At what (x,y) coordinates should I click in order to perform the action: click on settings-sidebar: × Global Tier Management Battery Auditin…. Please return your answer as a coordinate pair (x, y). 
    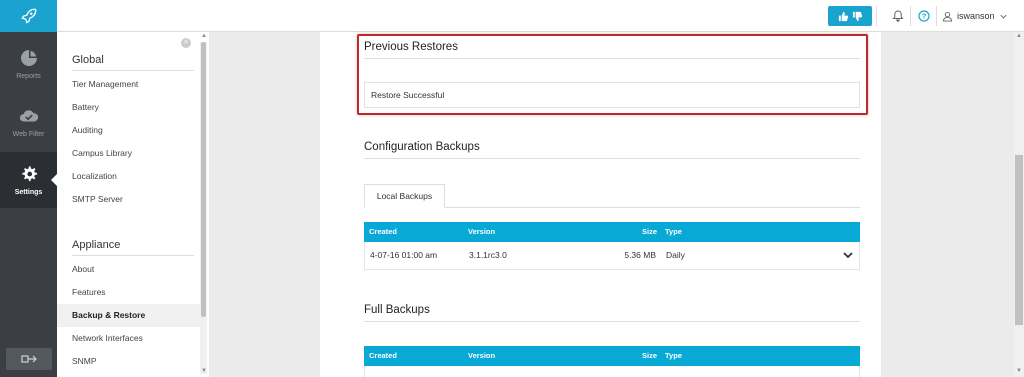
    Looking at the image, I should click on (133, 204).